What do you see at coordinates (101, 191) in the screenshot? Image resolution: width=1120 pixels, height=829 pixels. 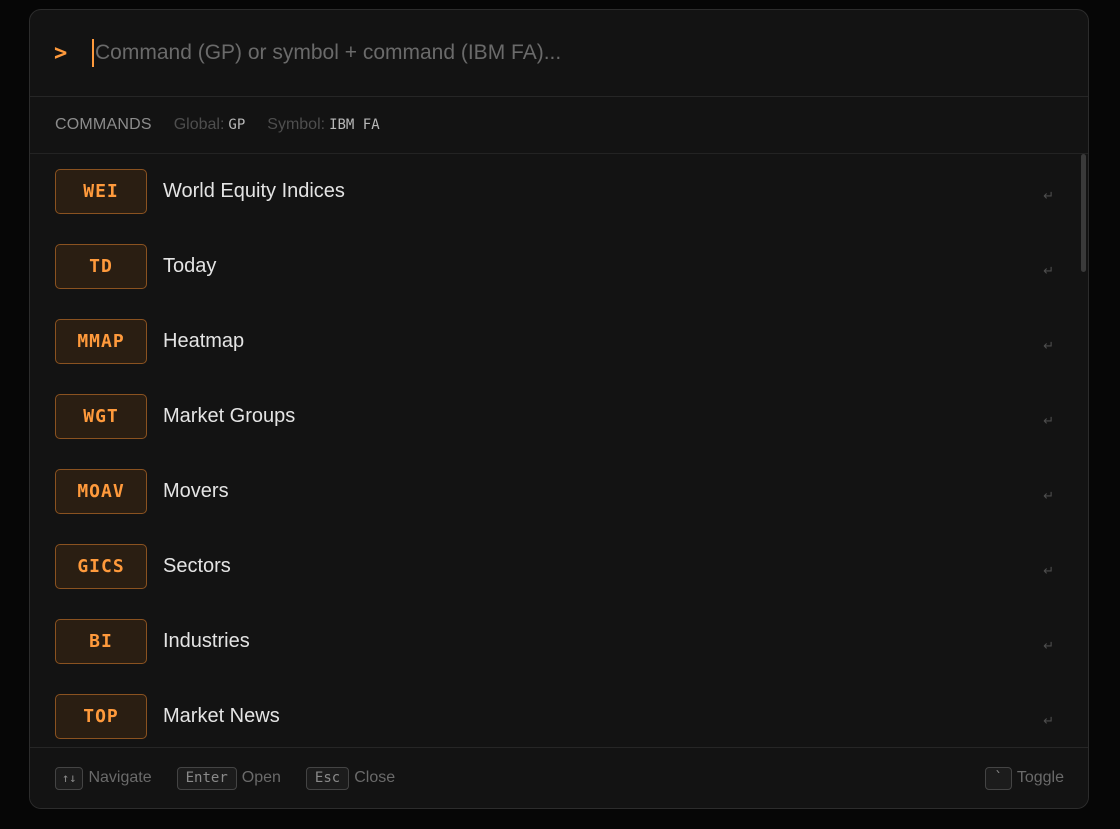 I see `command-code-badge: WEI` at bounding box center [101, 191].